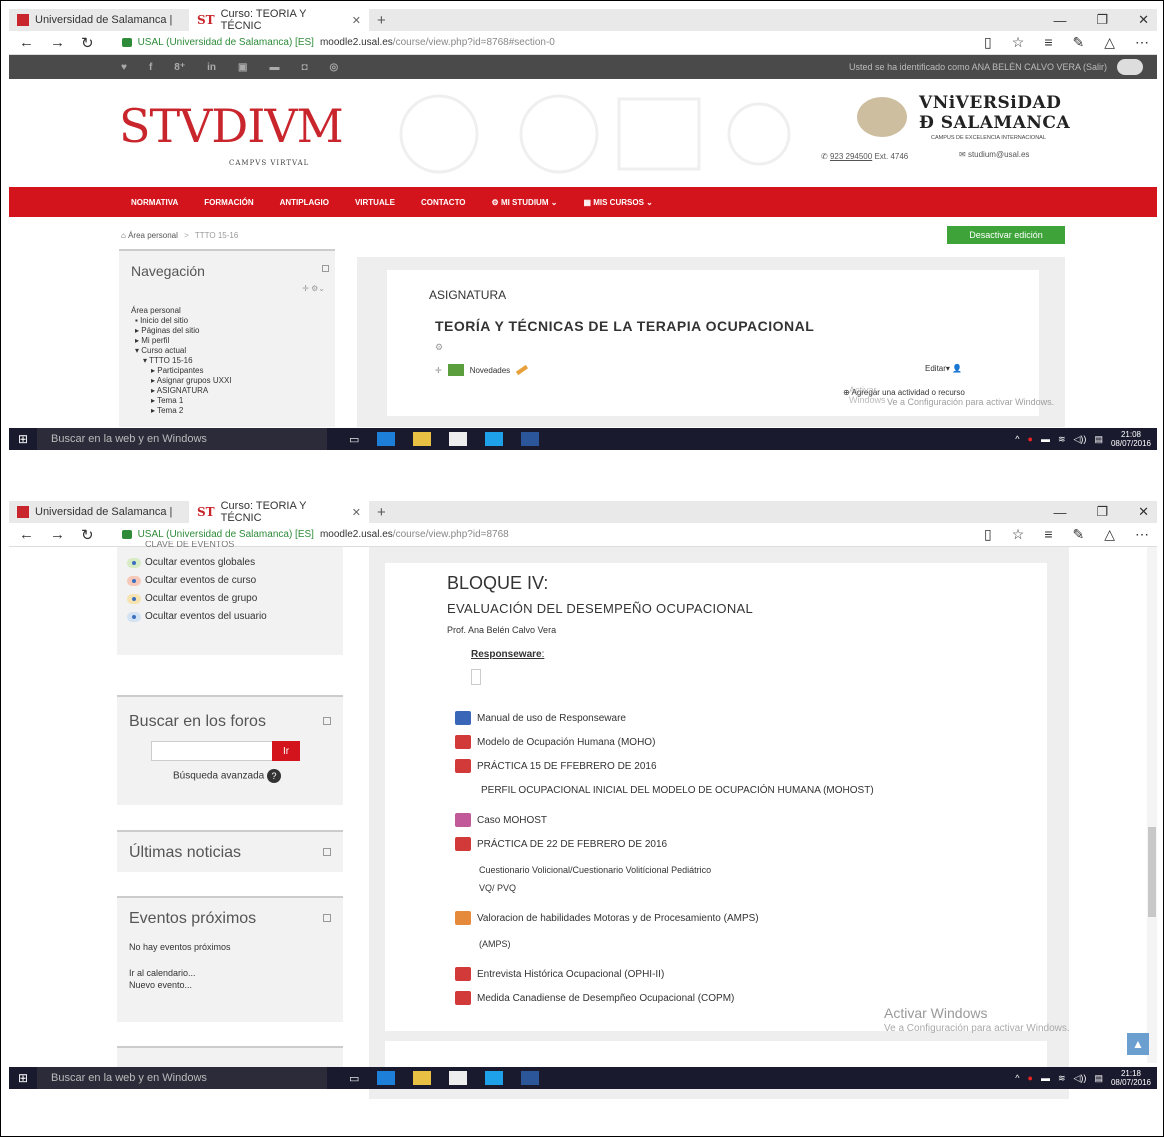  Describe the element at coordinates (1109, 534) in the screenshot. I see `share-icon: △` at that location.